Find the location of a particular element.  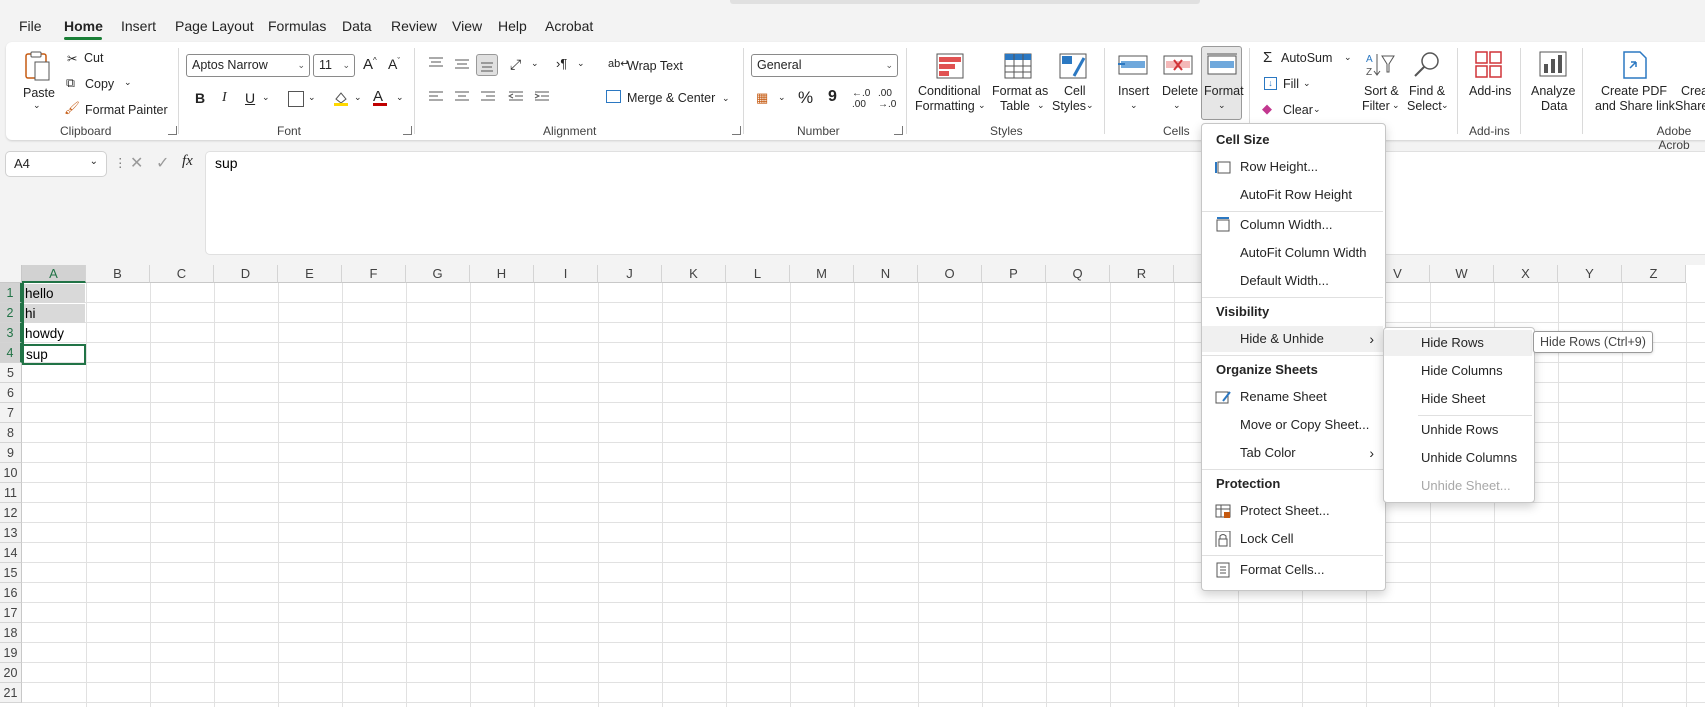

italic-button: I is located at coordinates (224, 98).